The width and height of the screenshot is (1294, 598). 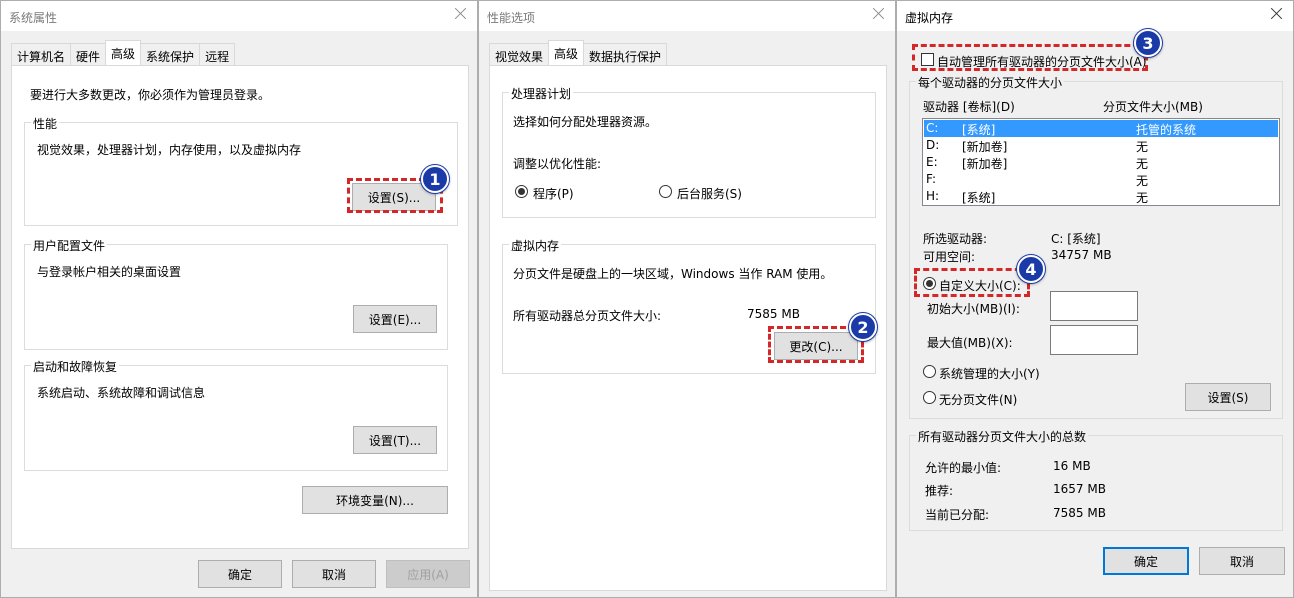 What do you see at coordinates (978, 399) in the screenshot?
I see `no-paging-label: 无分页文件(N)` at bounding box center [978, 399].